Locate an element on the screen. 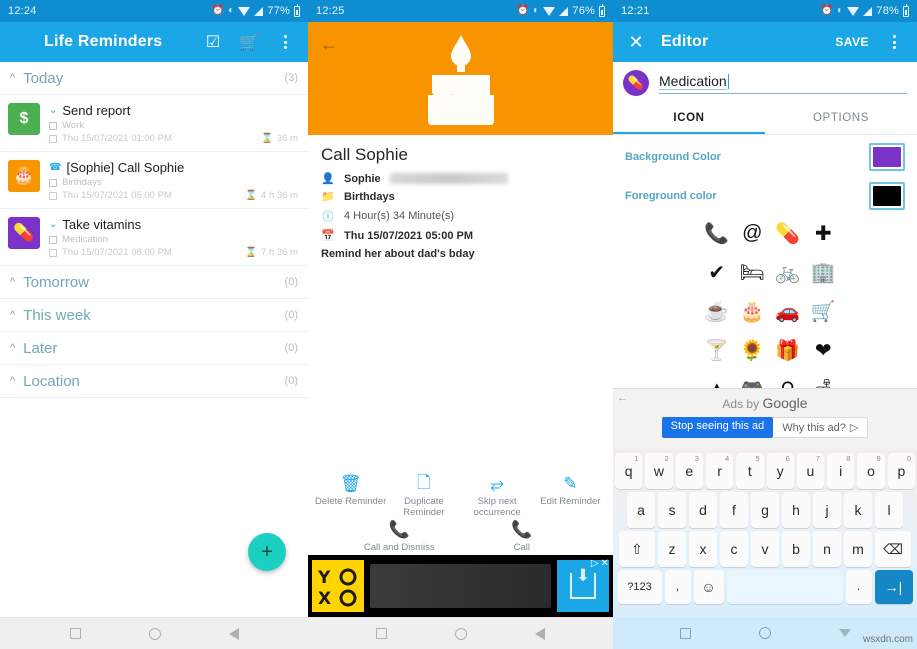  key-s: s is located at coordinates (672, 510).